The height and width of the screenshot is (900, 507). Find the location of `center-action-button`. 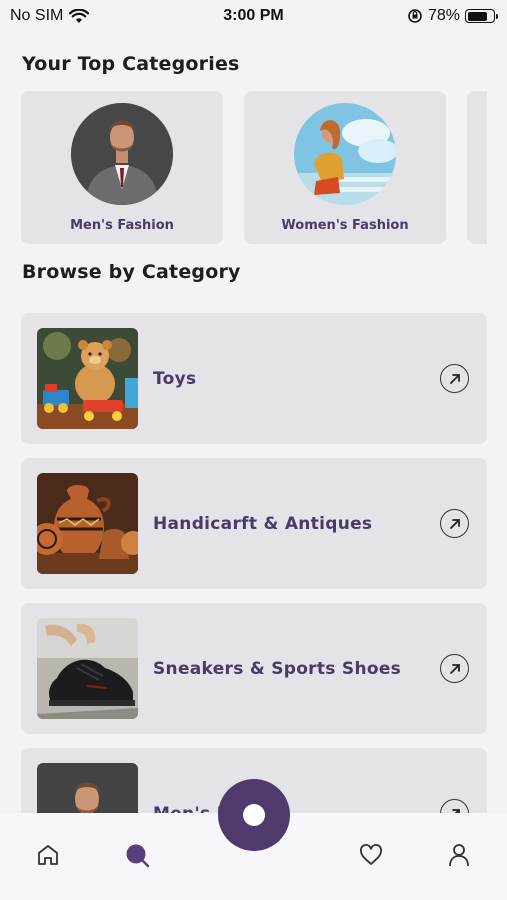

center-action-button is located at coordinates (254, 815).